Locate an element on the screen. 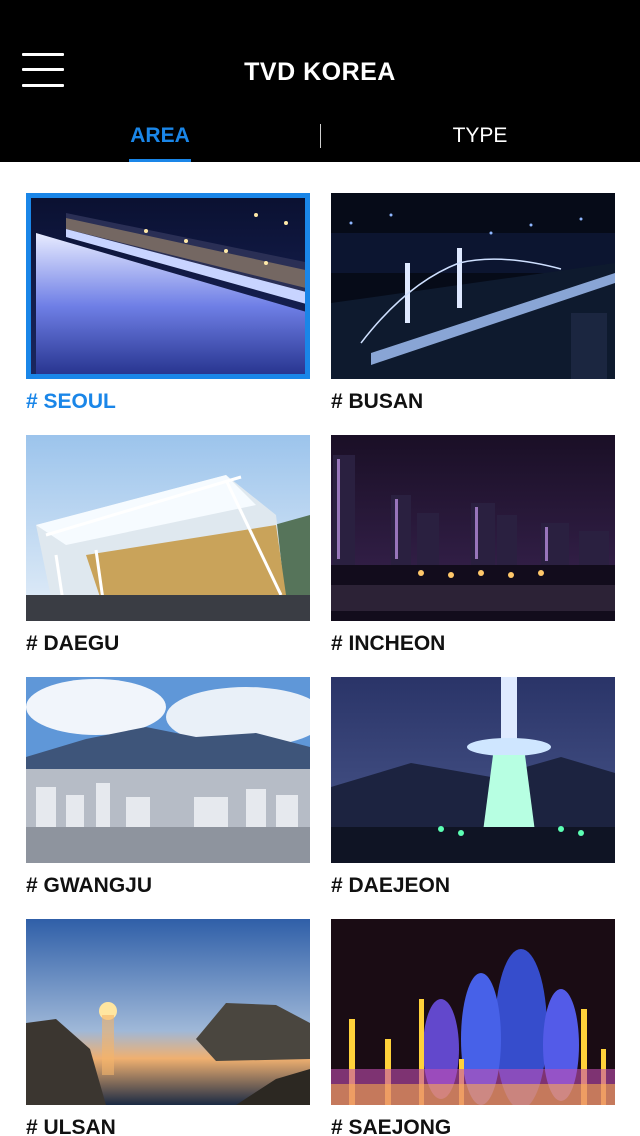  tab-area: AREA is located at coordinates (160, 137).